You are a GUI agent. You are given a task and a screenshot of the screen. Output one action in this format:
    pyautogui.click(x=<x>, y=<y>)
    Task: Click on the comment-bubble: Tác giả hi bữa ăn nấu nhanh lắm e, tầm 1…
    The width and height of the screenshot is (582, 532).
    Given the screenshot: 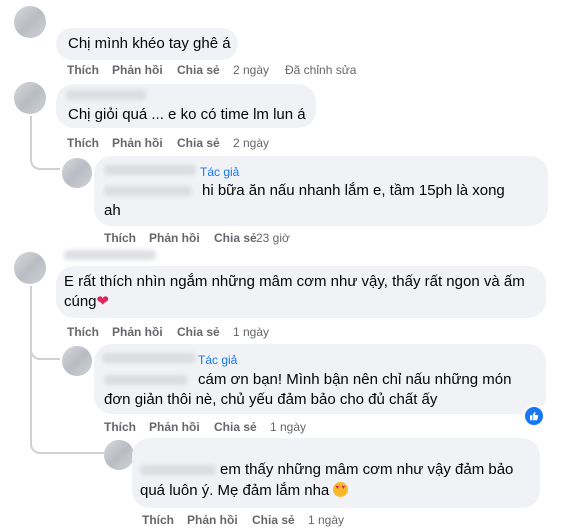 What is the action you would take?
    pyautogui.click(x=321, y=191)
    